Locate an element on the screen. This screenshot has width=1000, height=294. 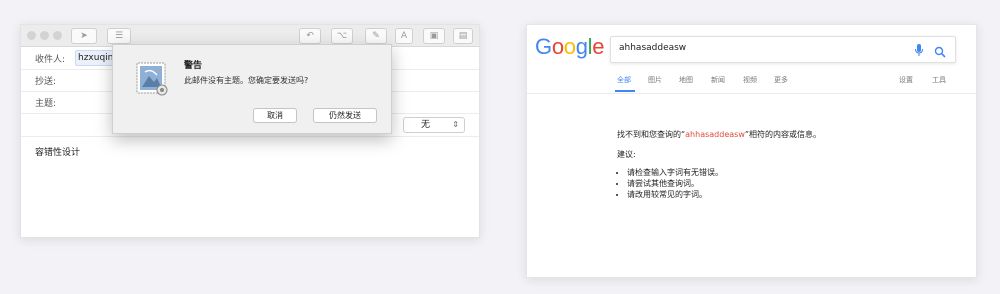
cc-label: 抄送: is located at coordinates (46, 82).